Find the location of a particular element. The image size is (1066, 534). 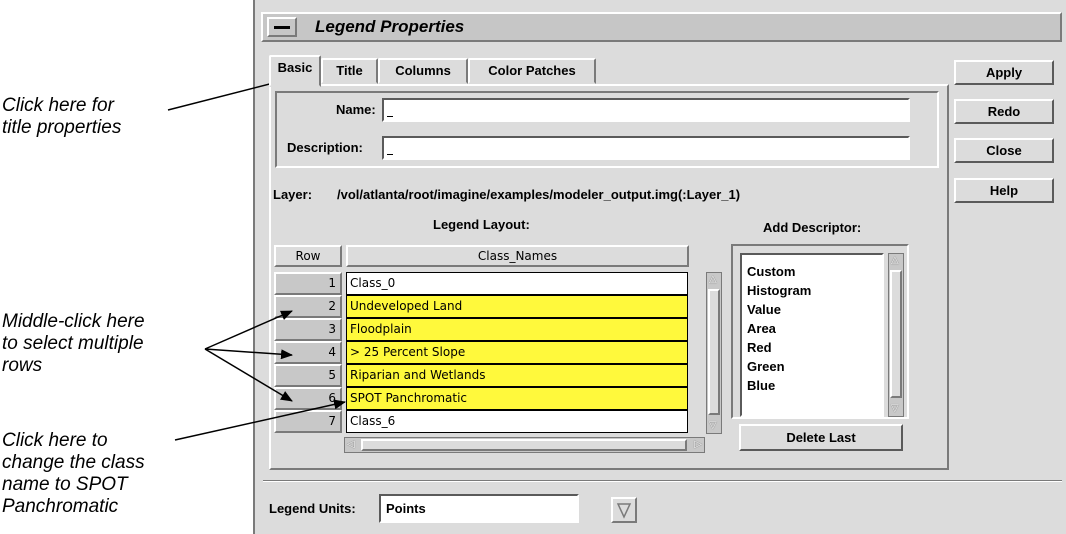

annotation-arrows is located at coordinates (256, 258).